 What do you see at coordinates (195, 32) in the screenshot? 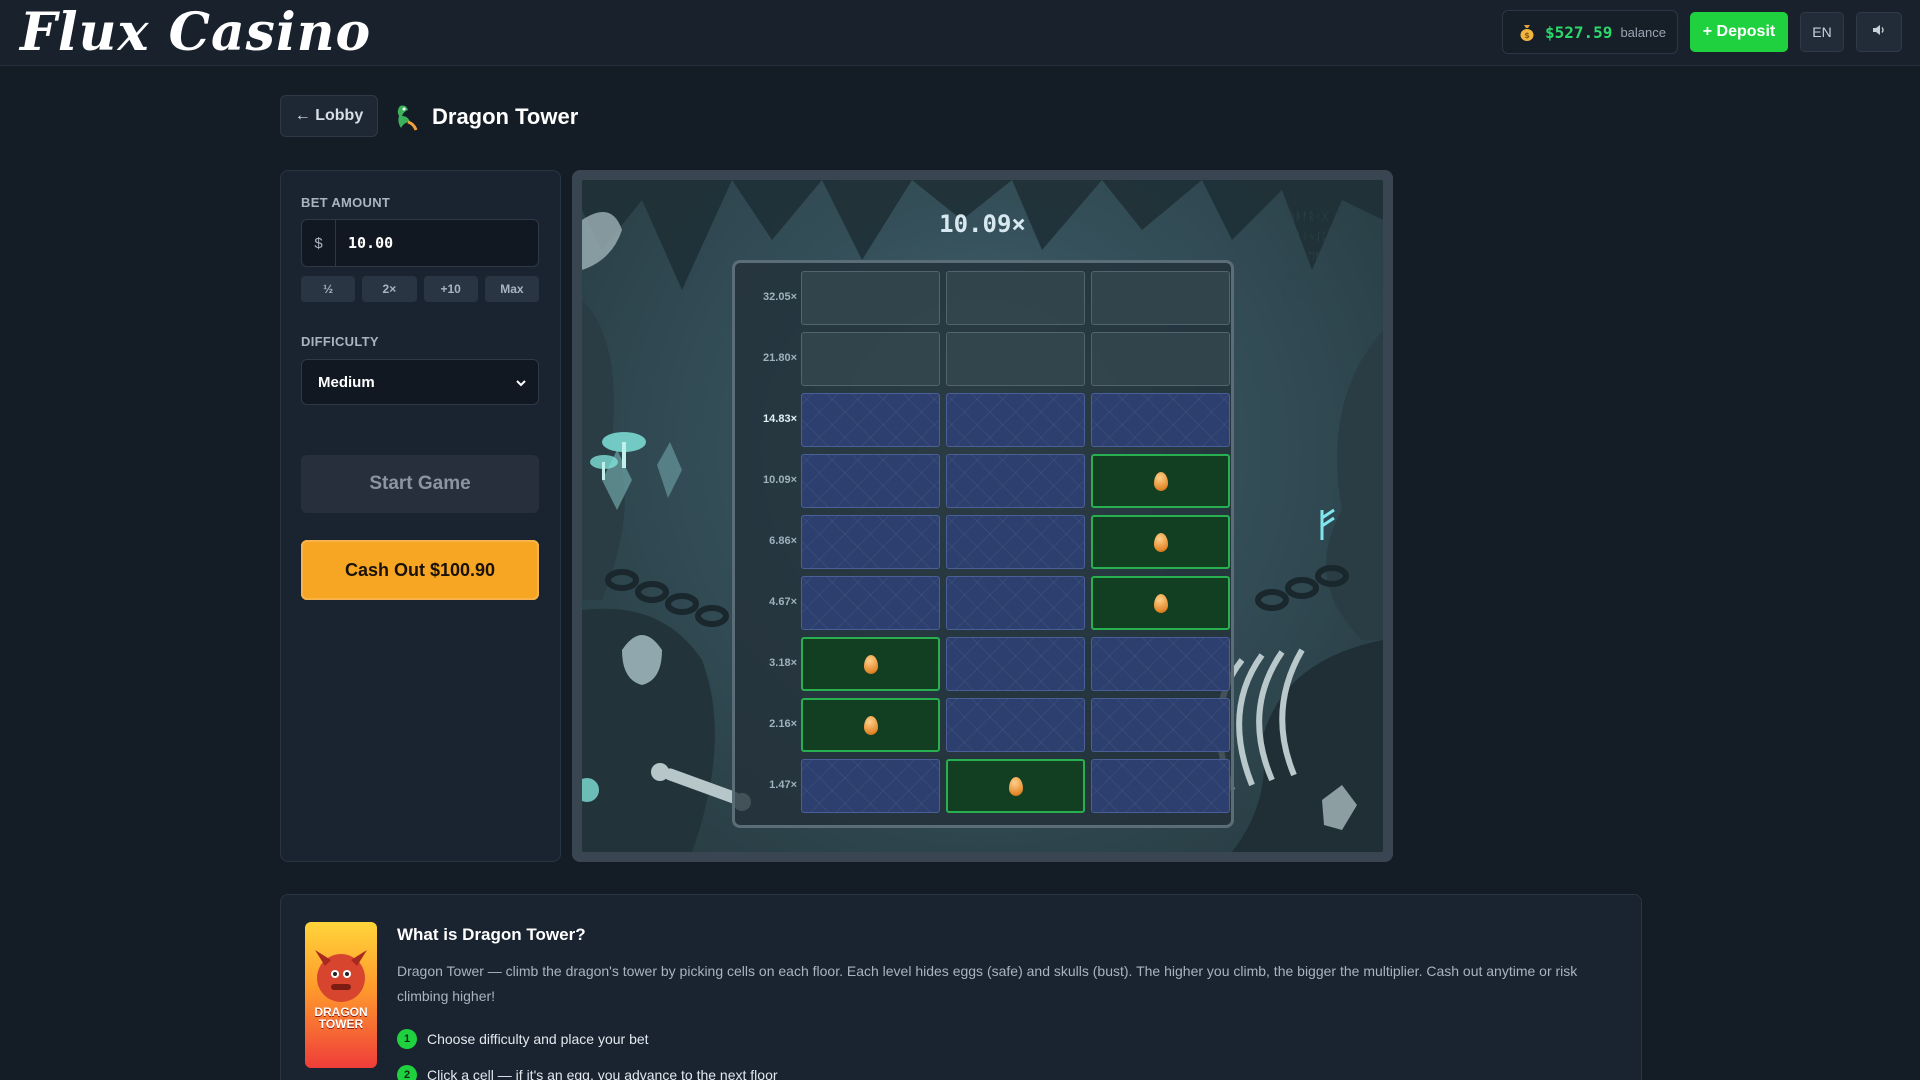
I see `casino-logo: Flux Casino` at bounding box center [195, 32].